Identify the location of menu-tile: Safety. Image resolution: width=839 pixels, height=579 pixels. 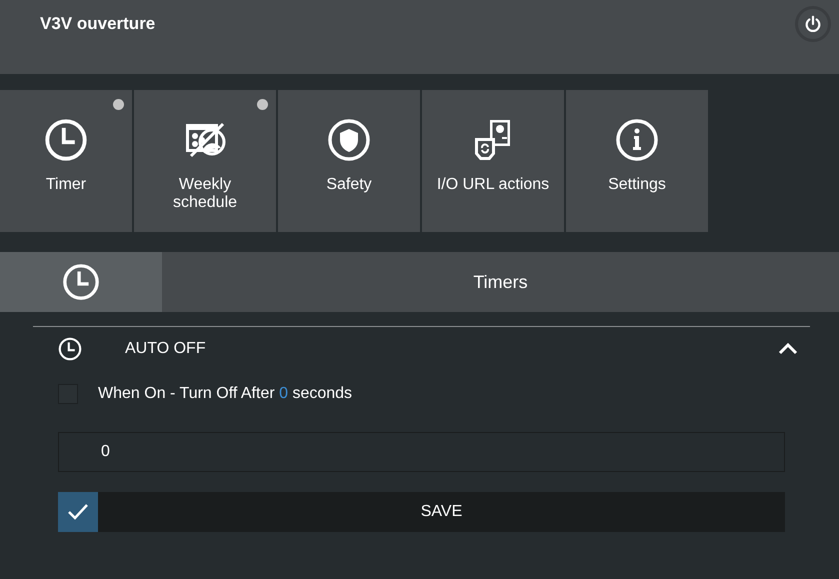
(349, 161).